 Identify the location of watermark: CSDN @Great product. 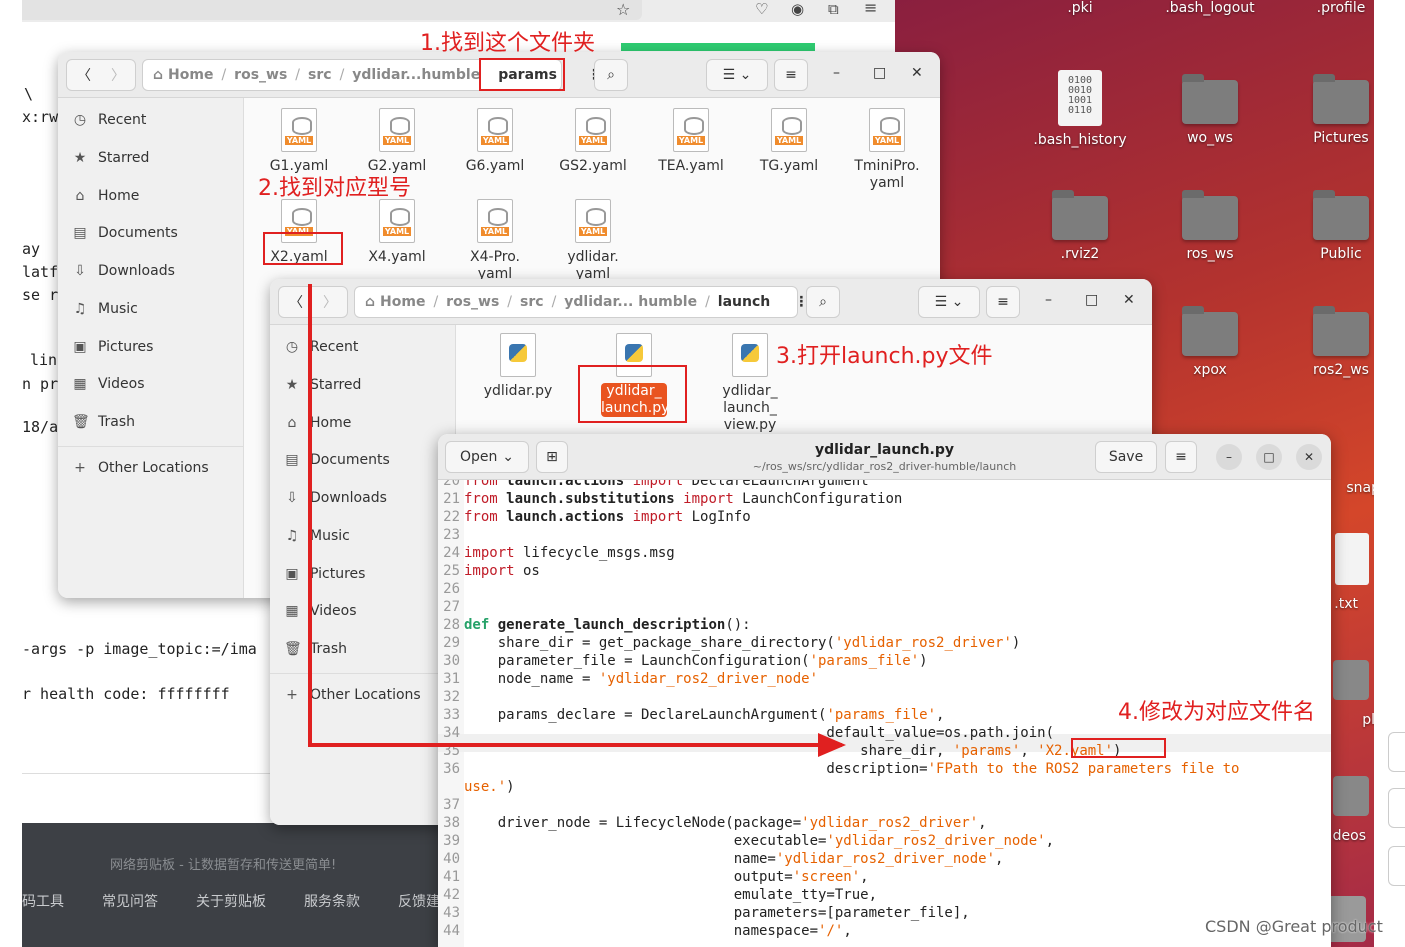
(1294, 926).